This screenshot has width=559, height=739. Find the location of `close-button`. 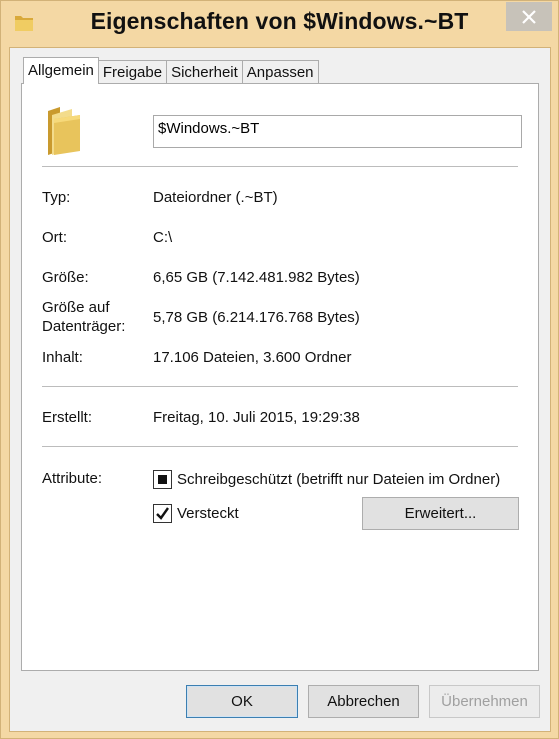

close-button is located at coordinates (529, 16).